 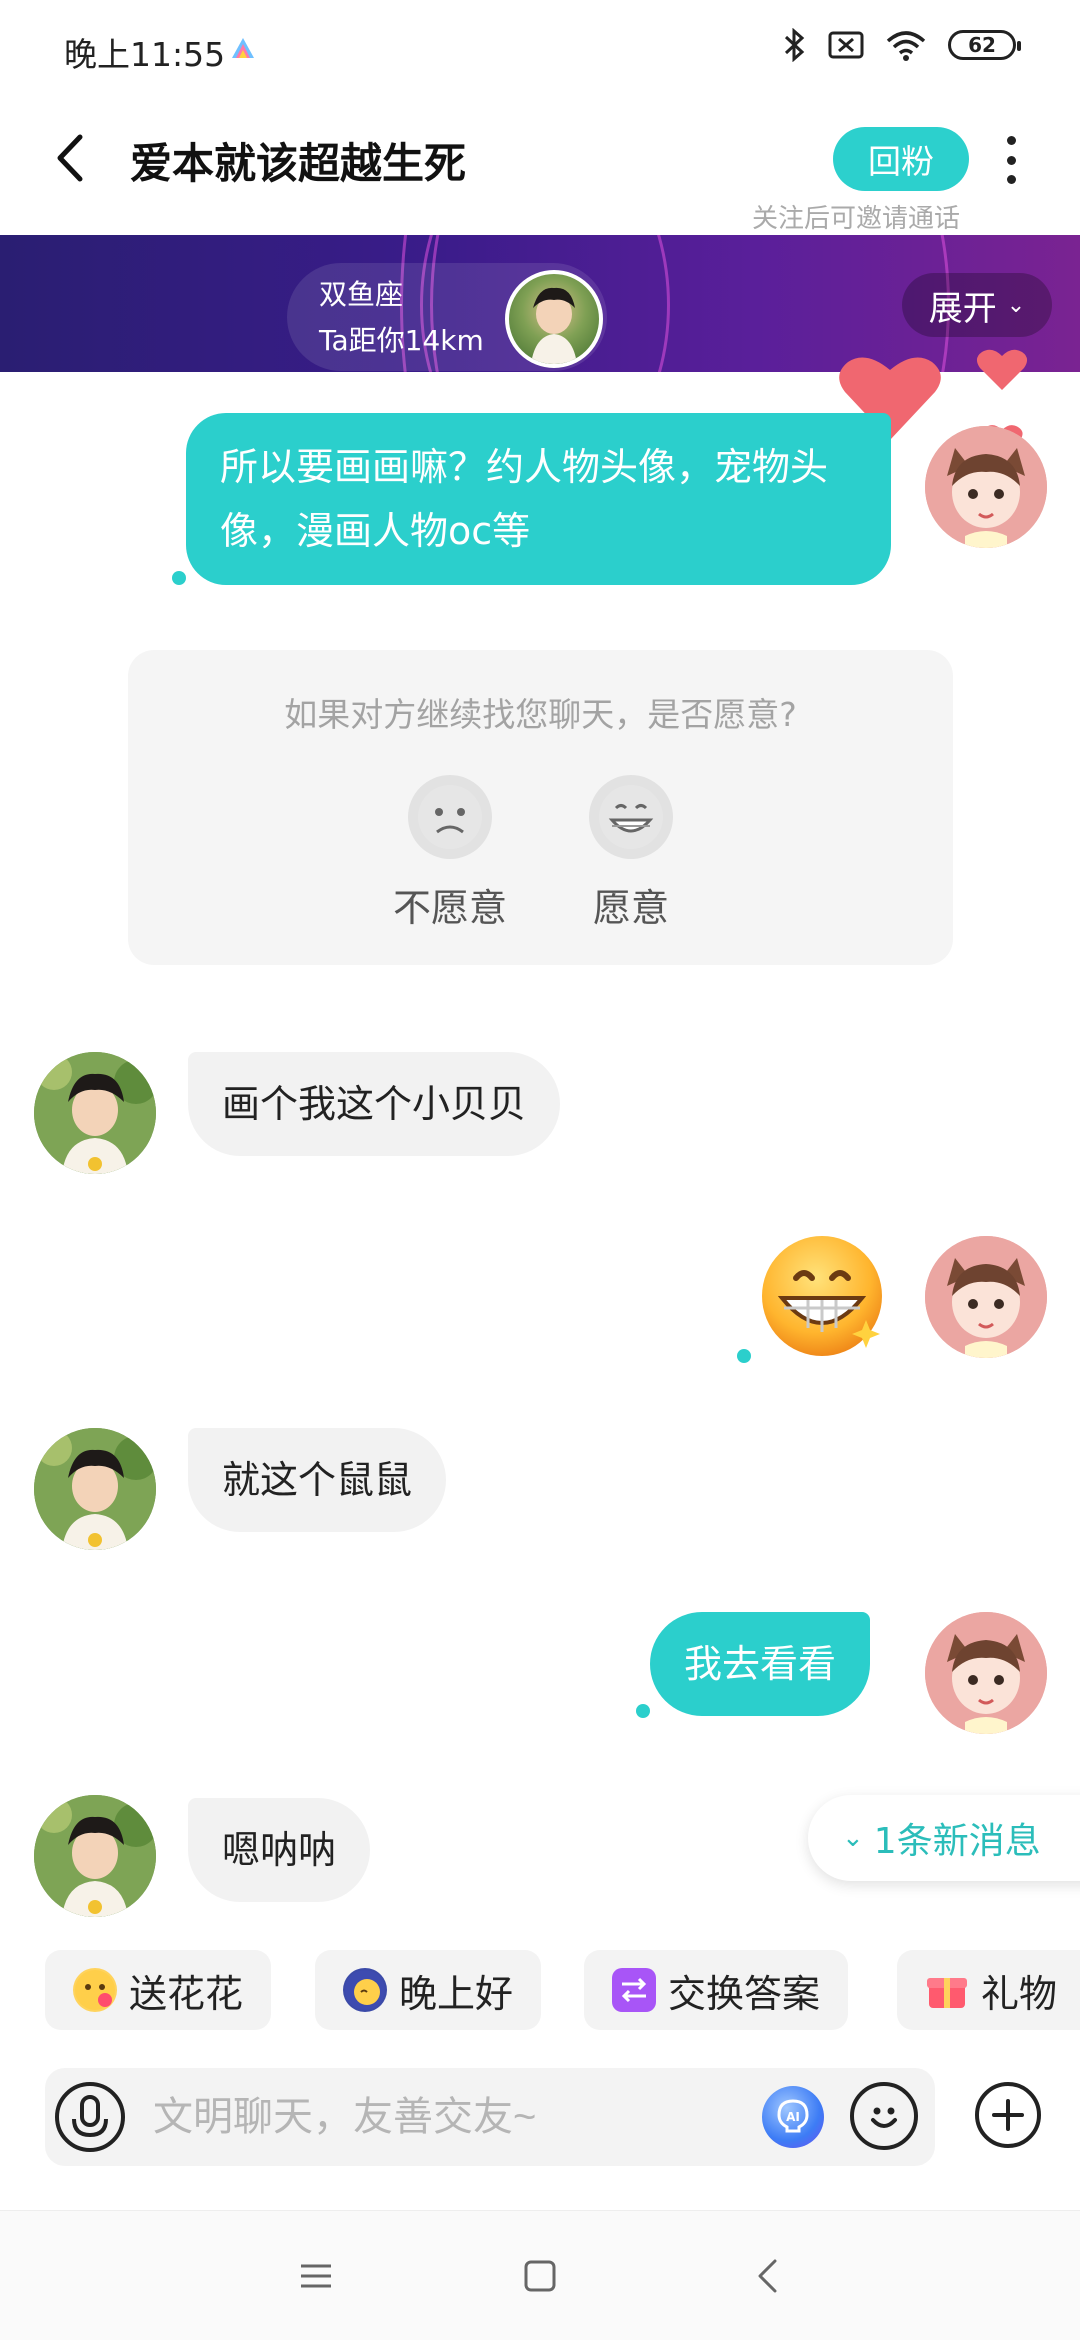 I want to click on back-button, so click(x=69, y=158).